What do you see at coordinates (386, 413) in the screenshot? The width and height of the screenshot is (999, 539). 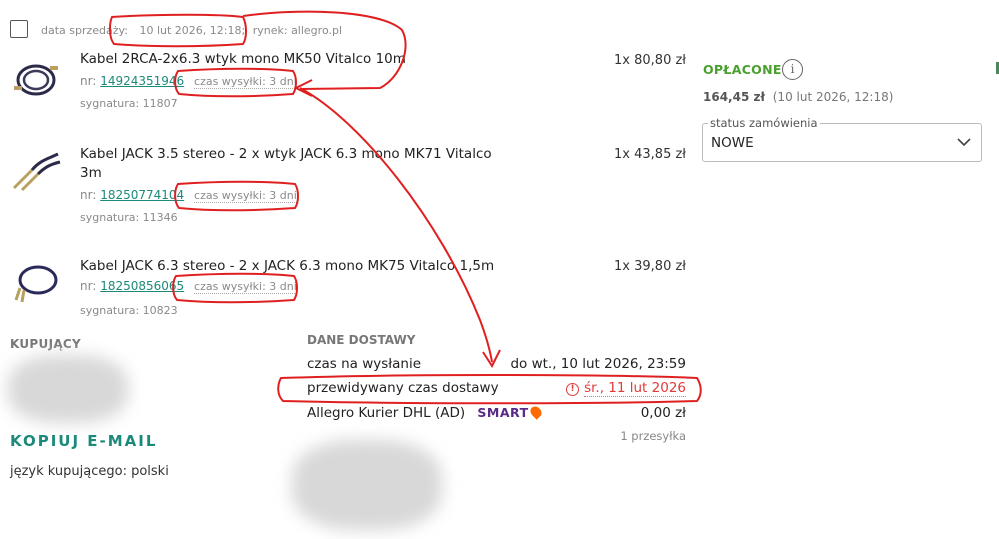 I see `carrier-label: Allegro Kurier DHL (AD)` at bounding box center [386, 413].